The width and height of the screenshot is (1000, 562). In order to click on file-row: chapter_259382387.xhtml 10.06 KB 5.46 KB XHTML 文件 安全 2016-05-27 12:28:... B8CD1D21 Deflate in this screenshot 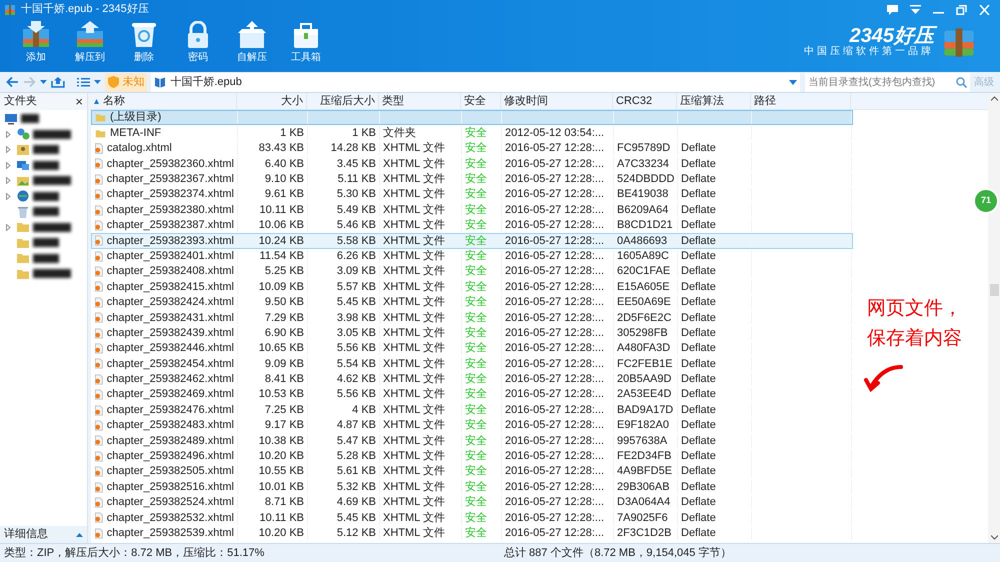, I will do `click(472, 226)`.